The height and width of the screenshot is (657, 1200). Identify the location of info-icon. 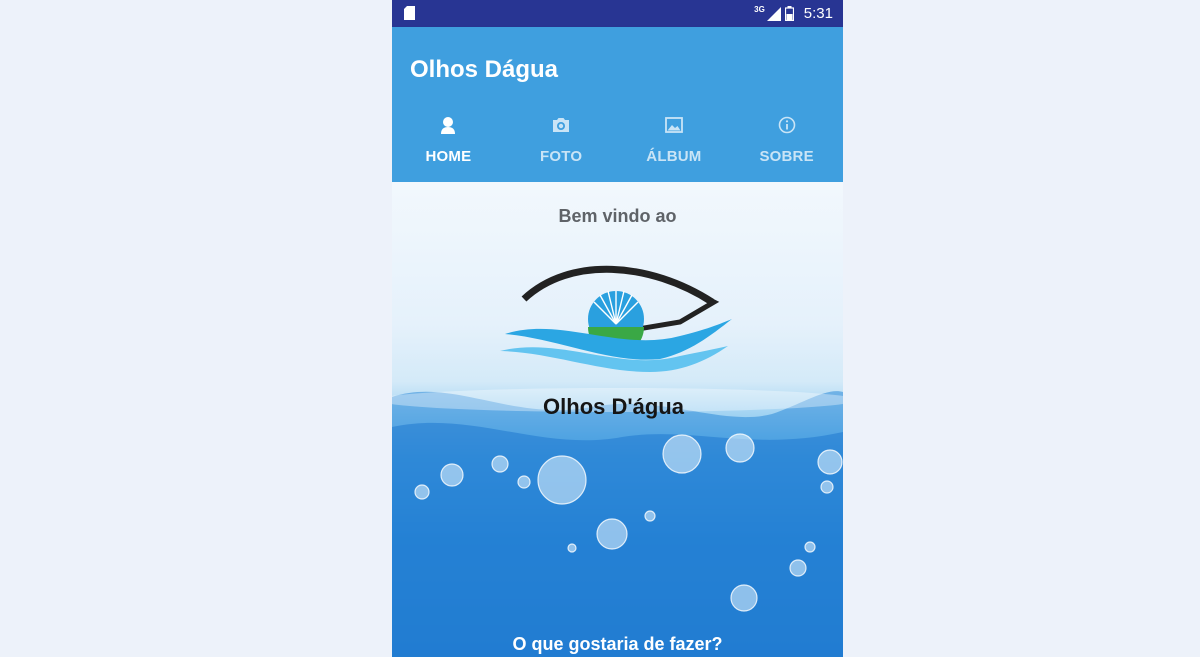
(786, 125).